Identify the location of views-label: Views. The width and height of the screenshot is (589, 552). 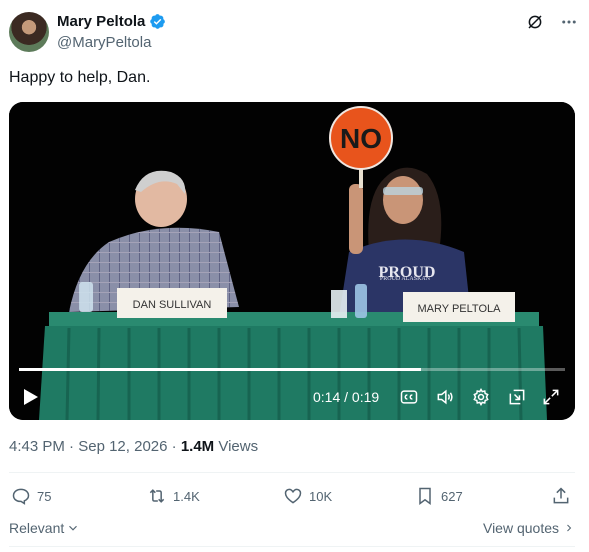
(238, 446).